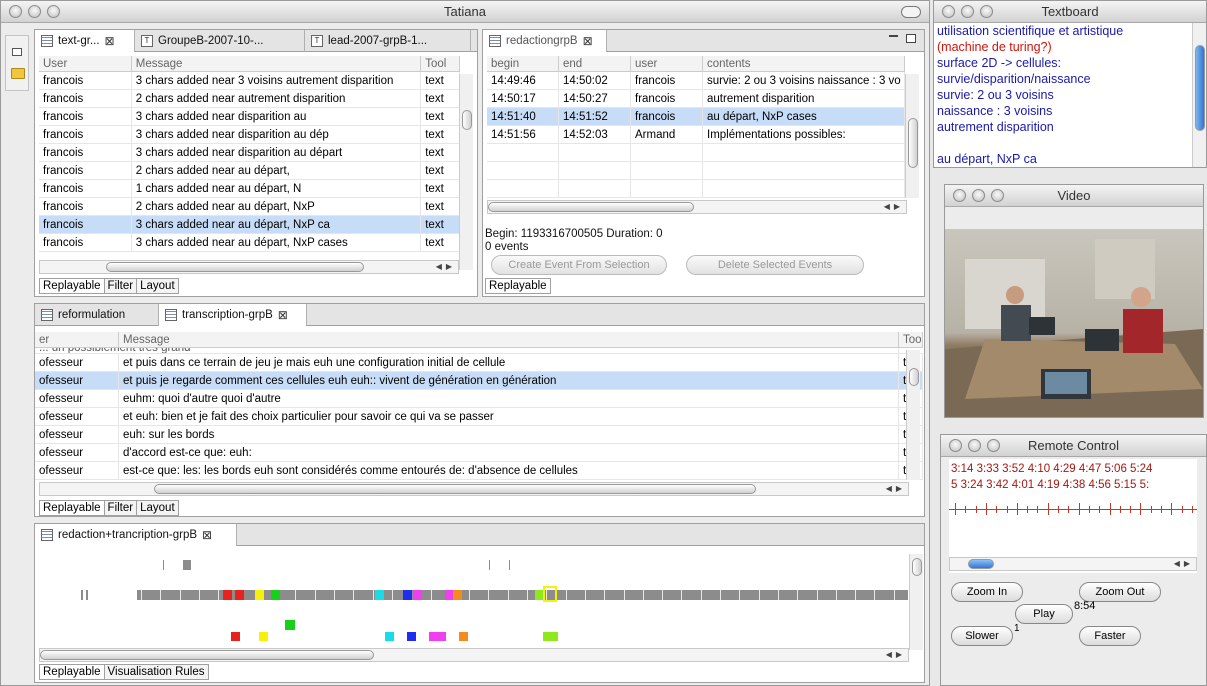 The image size is (1207, 686). Describe the element at coordinates (233, 315) in the screenshot. I see `tab-transcription-grpb: transcription-grpB ⊠` at that location.